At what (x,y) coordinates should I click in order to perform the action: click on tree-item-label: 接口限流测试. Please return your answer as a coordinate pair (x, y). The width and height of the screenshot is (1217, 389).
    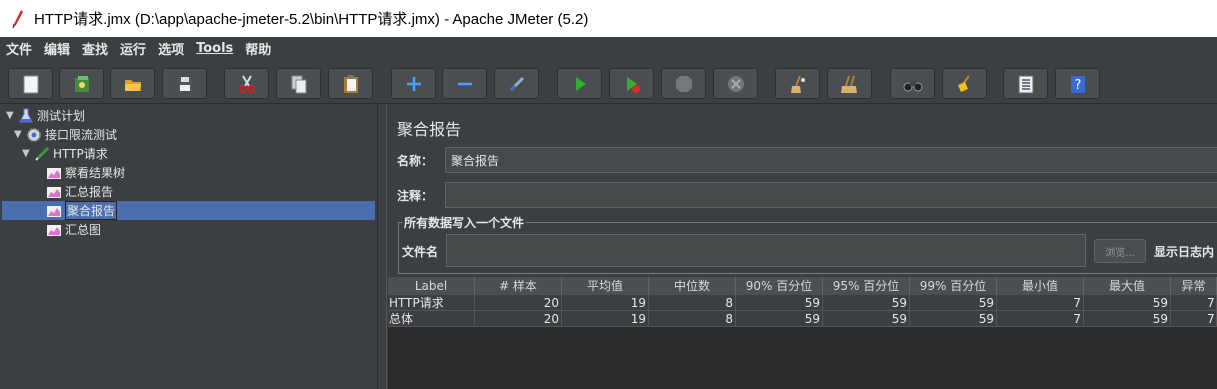
    Looking at the image, I should click on (81, 135).